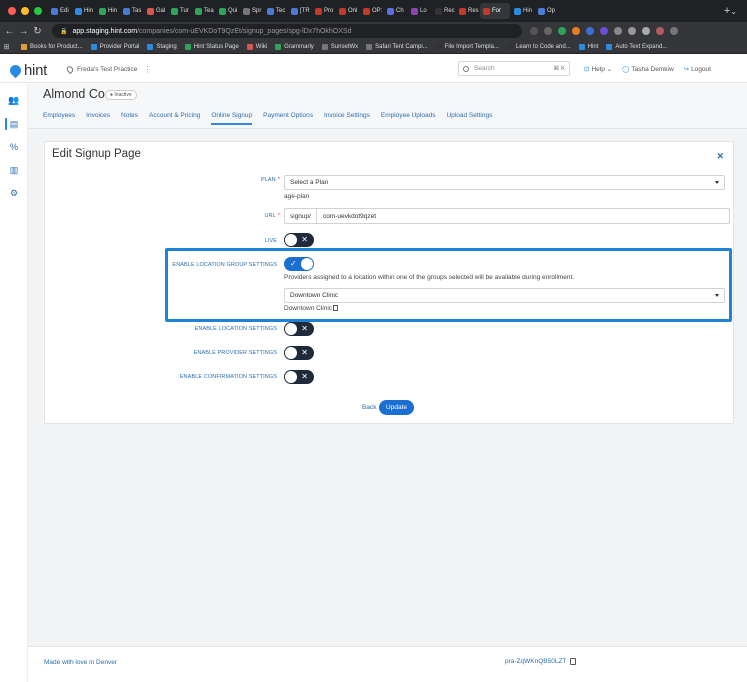  Describe the element at coordinates (371, 11) in the screenshot. I see `browser-tab: OP:` at that location.